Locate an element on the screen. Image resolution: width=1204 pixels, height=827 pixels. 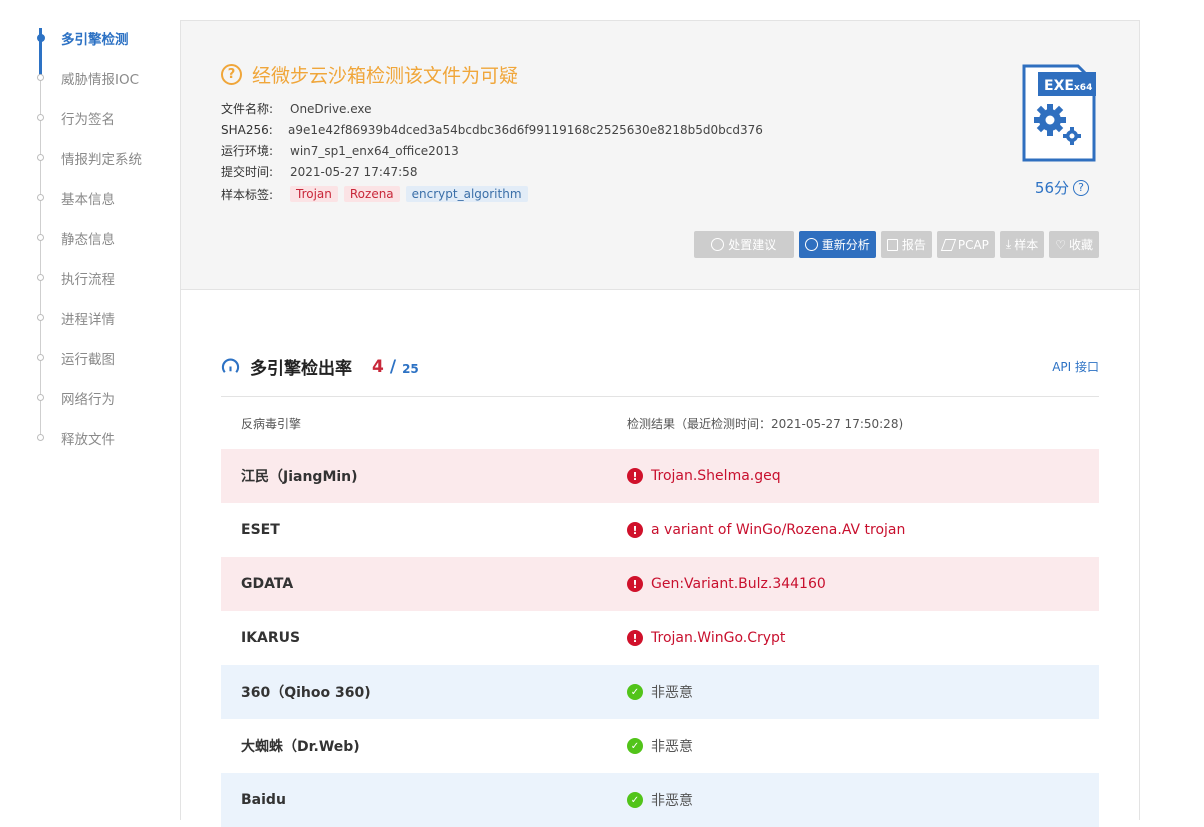
sidebar-item-label: 执行流程 is located at coordinates (88, 280).